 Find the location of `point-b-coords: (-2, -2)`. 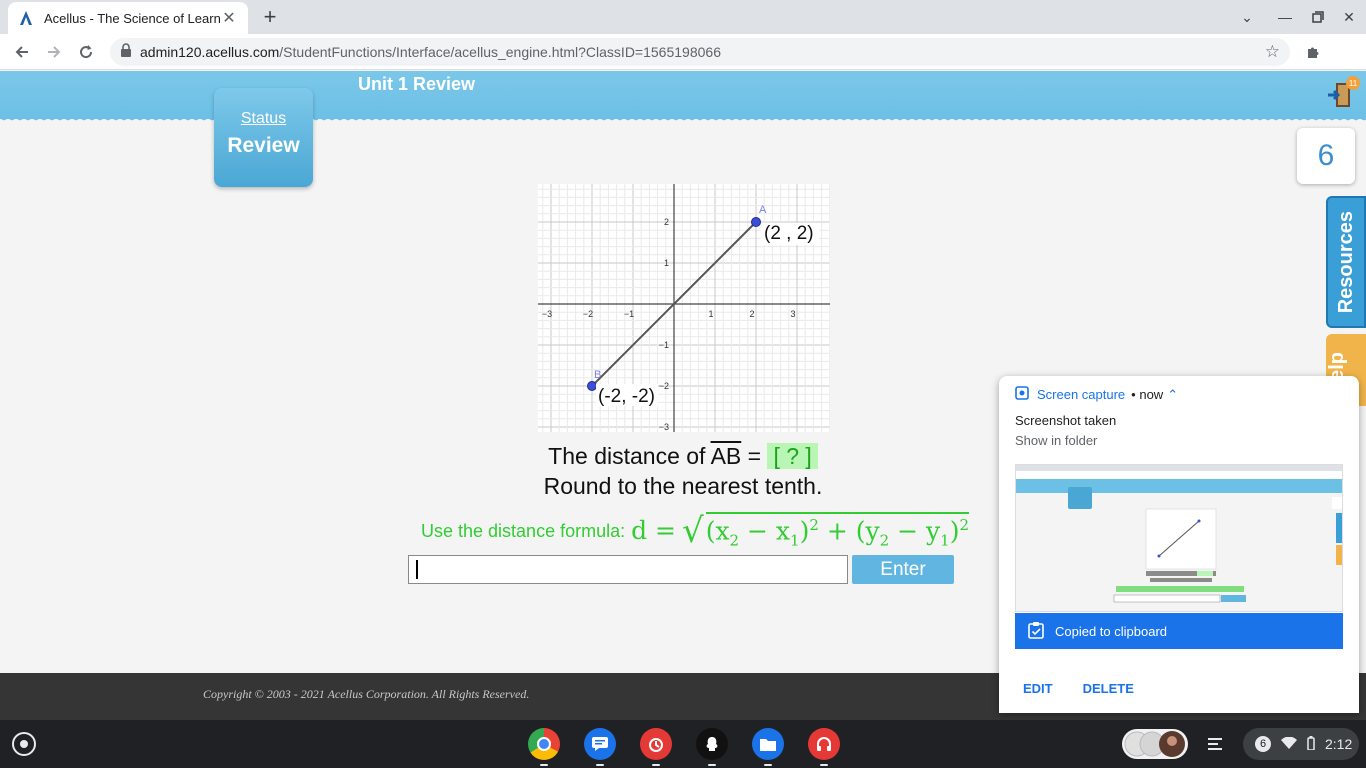

point-b-coords: (-2, -2) is located at coordinates (626, 396).